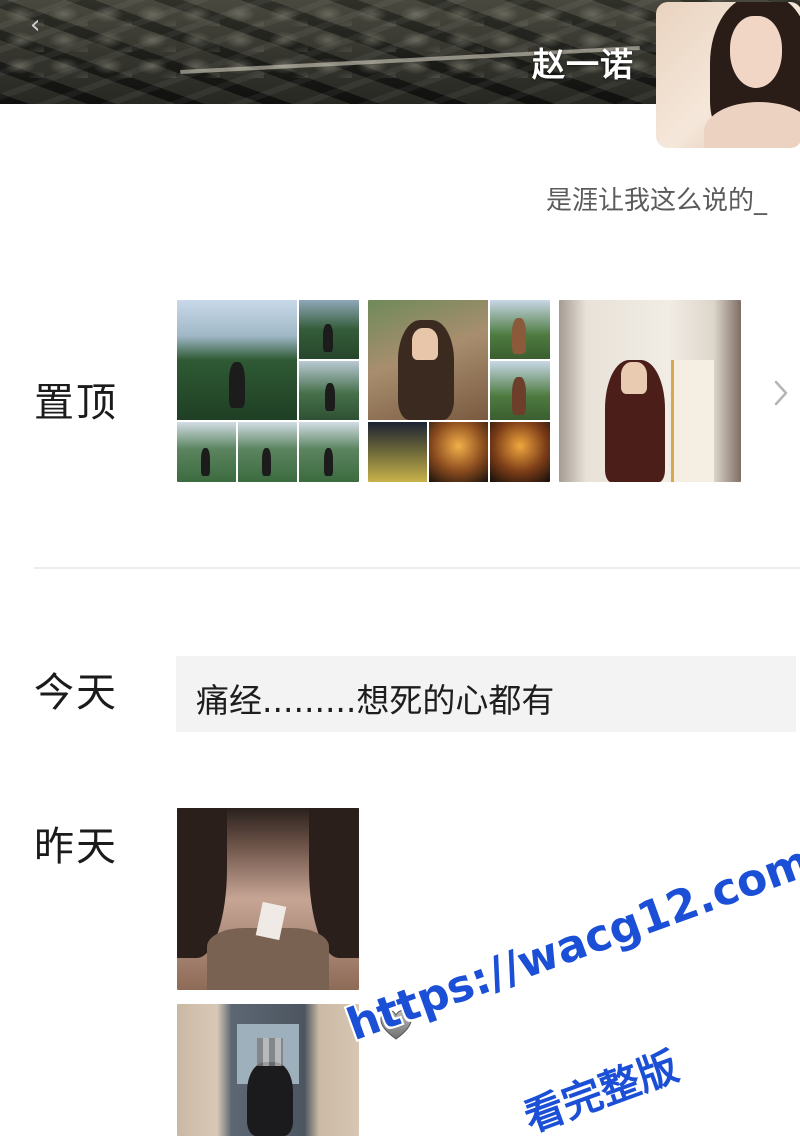 Image resolution: width=800 pixels, height=1144 pixels. What do you see at coordinates (76, 693) in the screenshot?
I see `feed-day-today: 今天` at bounding box center [76, 693].